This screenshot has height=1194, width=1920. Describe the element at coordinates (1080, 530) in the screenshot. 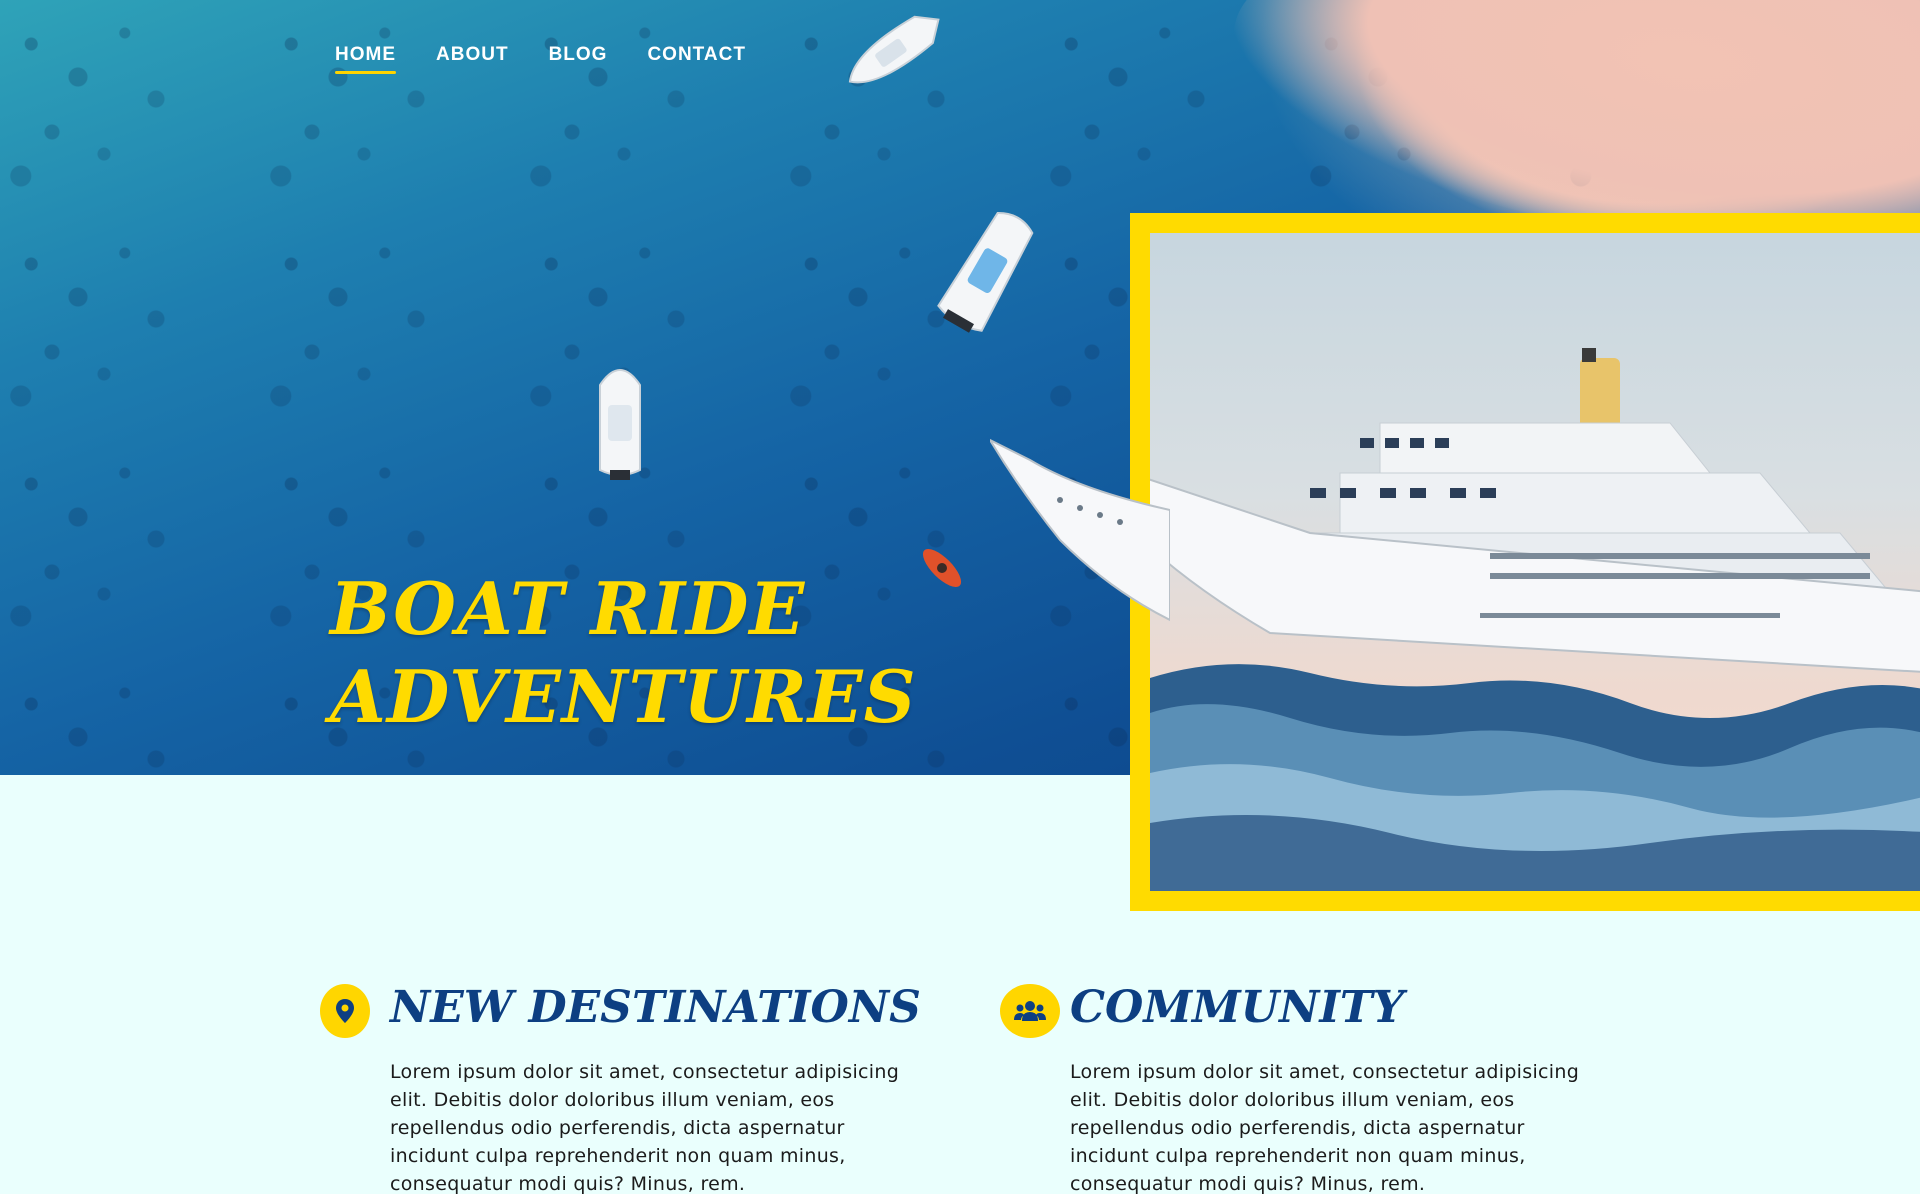

I see `cruise-ship-bow` at that location.